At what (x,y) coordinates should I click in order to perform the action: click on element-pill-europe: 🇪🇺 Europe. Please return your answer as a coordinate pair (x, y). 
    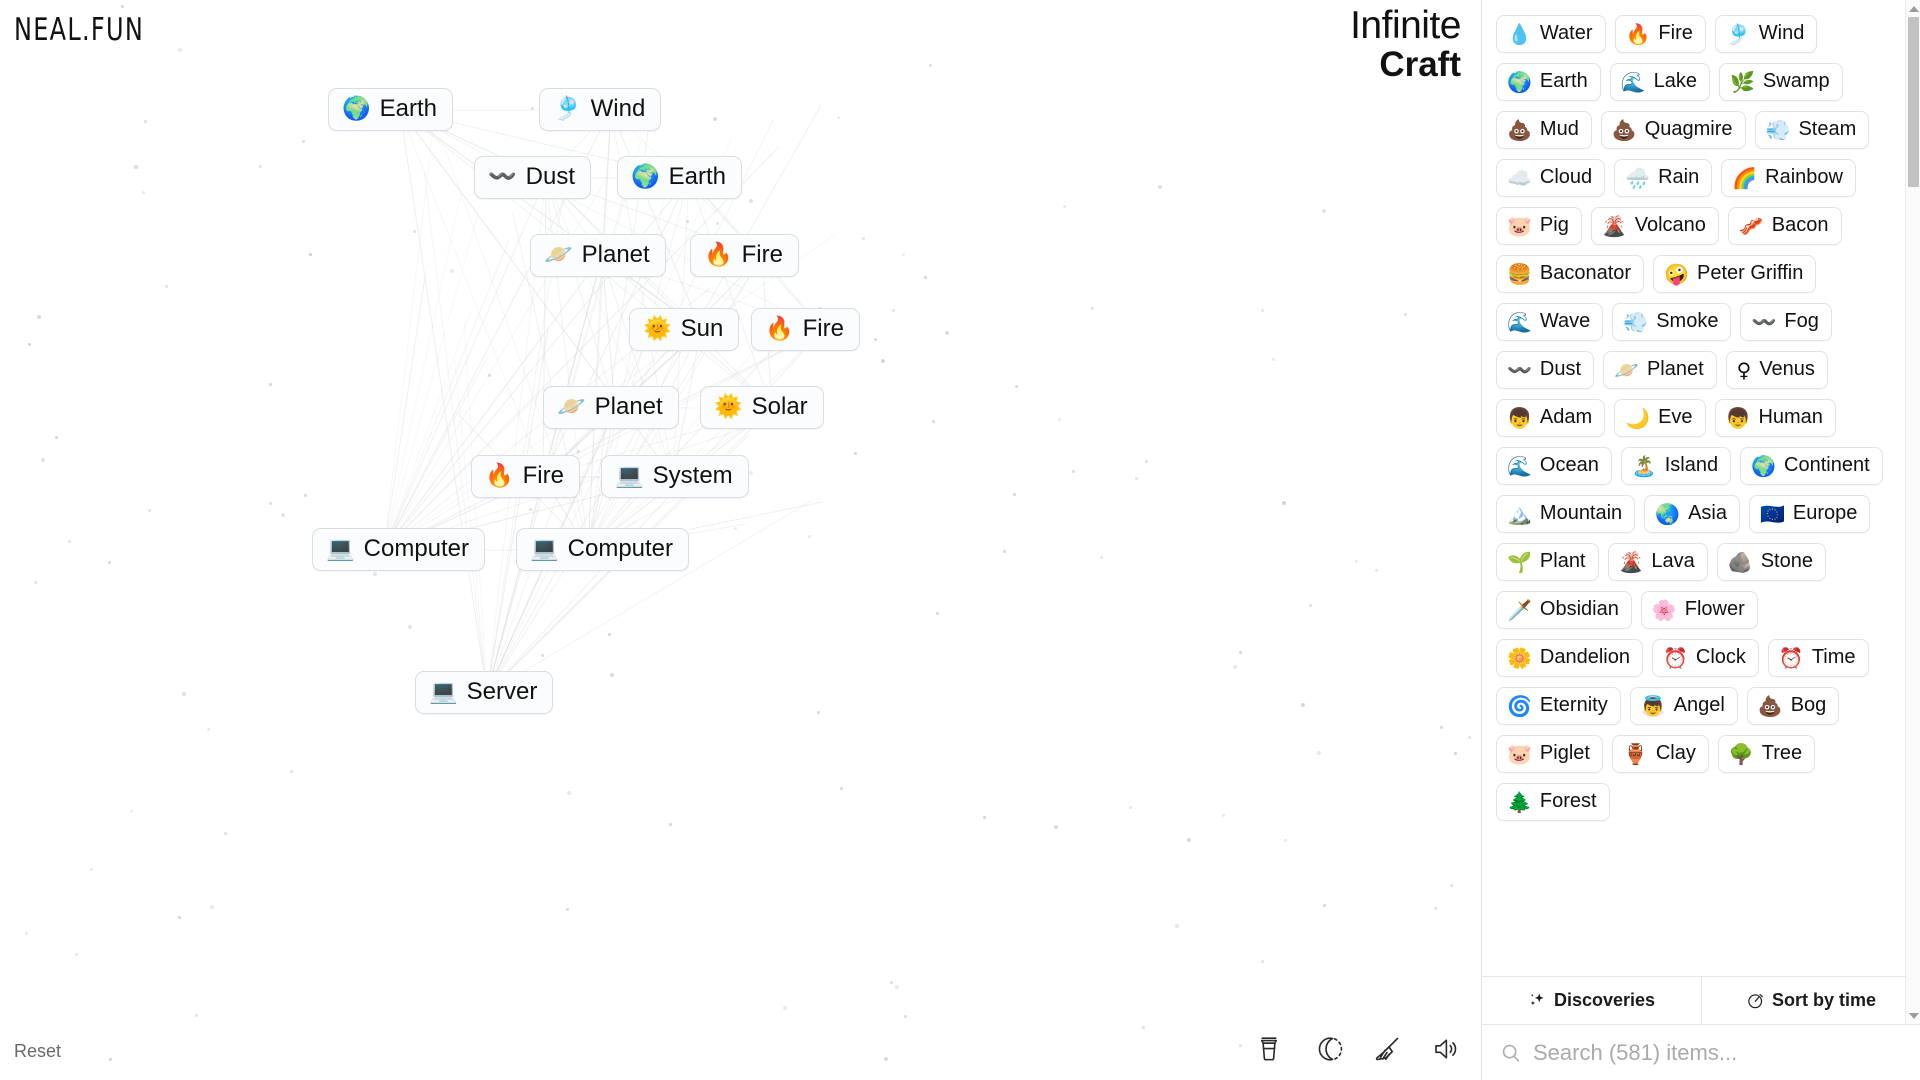
    Looking at the image, I should click on (1810, 514).